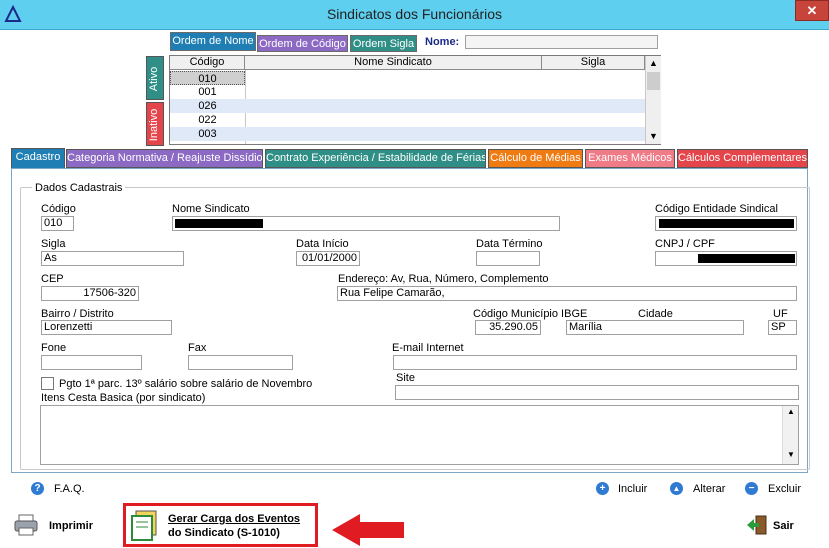  I want to click on email-label: E-mail Internet, so click(428, 348).